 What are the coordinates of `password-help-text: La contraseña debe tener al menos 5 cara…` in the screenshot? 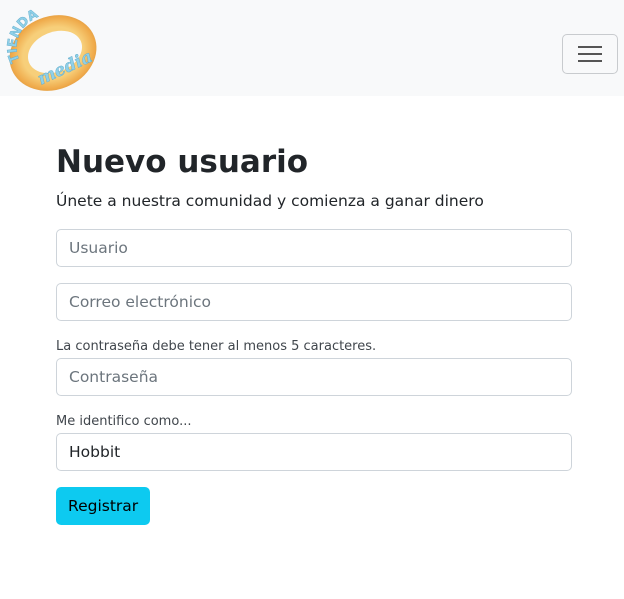 It's located at (216, 346).